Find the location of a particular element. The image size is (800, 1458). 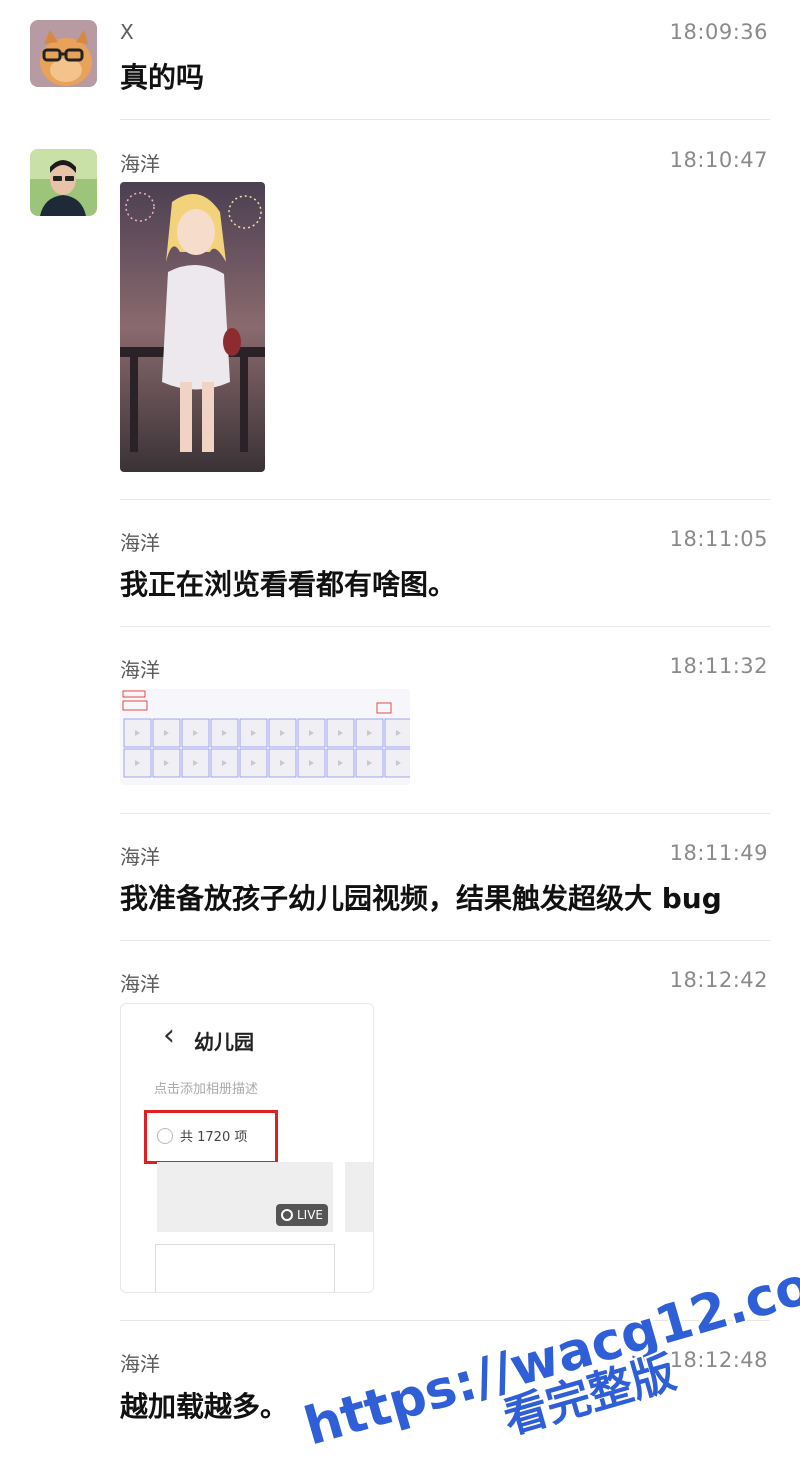

message-text: 我准备放孩子幼儿园视频，结果触发超级大 bug is located at coordinates (421, 897).